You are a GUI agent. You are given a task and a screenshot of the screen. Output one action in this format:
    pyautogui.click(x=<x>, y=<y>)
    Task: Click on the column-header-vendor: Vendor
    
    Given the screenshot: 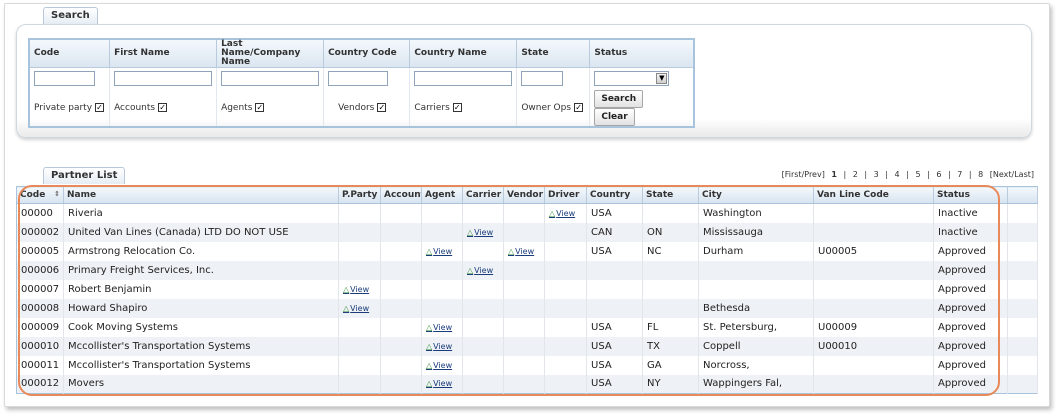 What is the action you would take?
    pyautogui.click(x=524, y=195)
    